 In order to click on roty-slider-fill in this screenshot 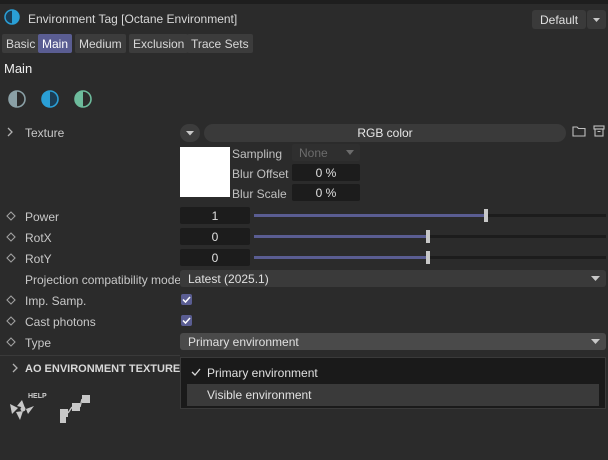, I will do `click(341, 257)`.